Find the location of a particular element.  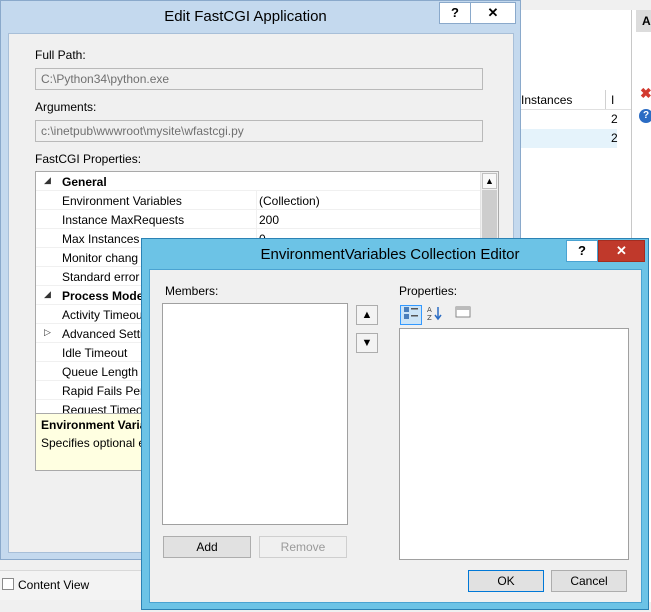

members-label: Members: is located at coordinates (192, 291).